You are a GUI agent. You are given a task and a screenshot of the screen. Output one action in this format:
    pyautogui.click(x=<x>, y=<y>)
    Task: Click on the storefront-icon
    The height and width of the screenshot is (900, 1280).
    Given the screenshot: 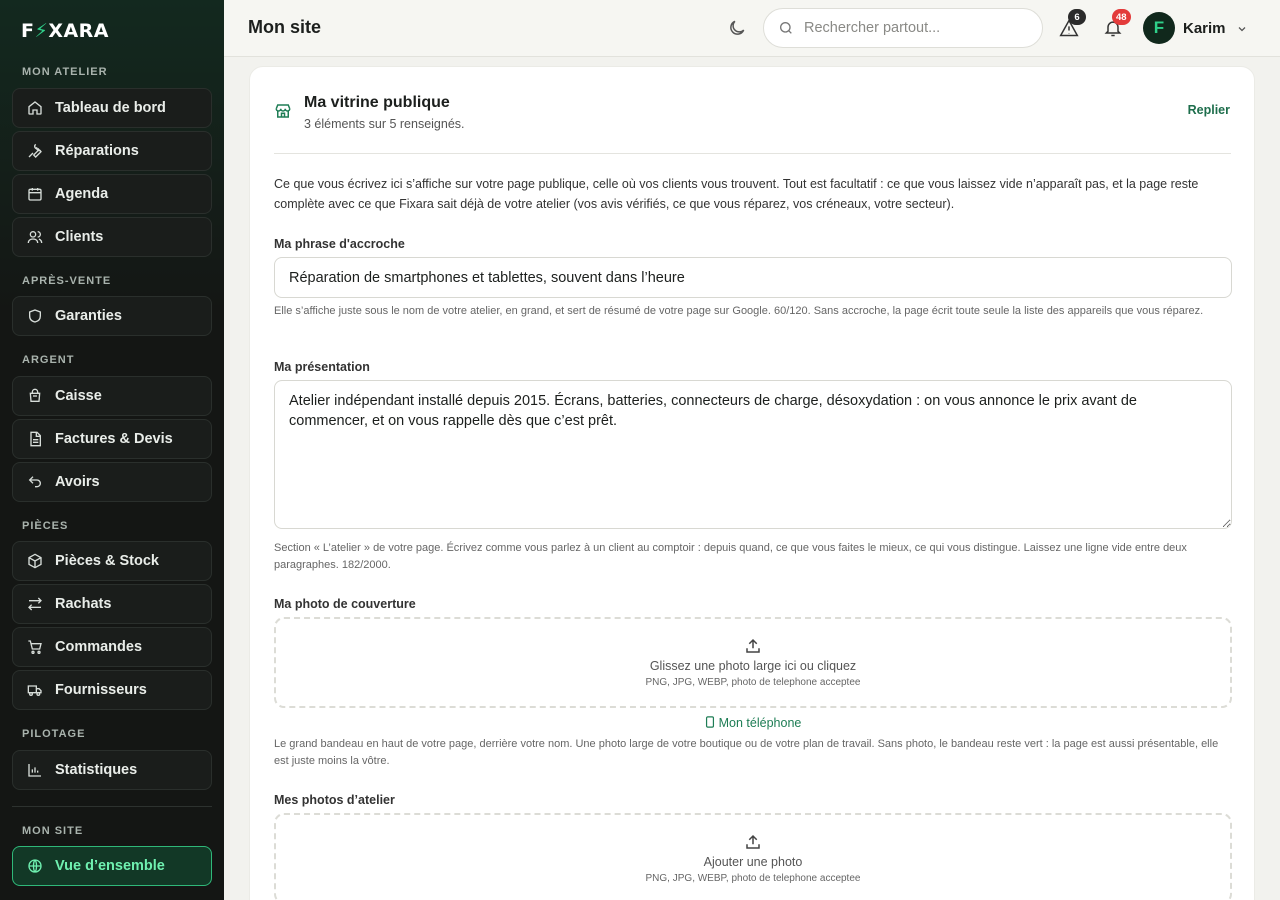 What is the action you would take?
    pyautogui.click(x=283, y=111)
    